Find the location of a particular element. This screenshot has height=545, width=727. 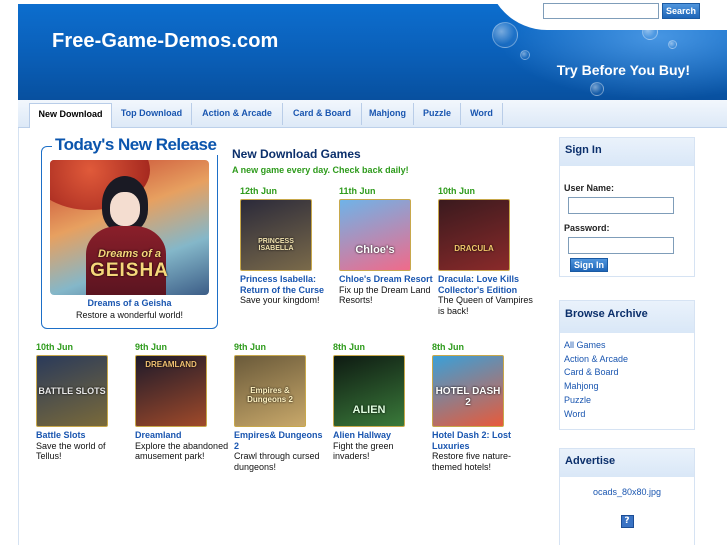

thumbnail-caption: ALIEN is located at coordinates (369, 410).